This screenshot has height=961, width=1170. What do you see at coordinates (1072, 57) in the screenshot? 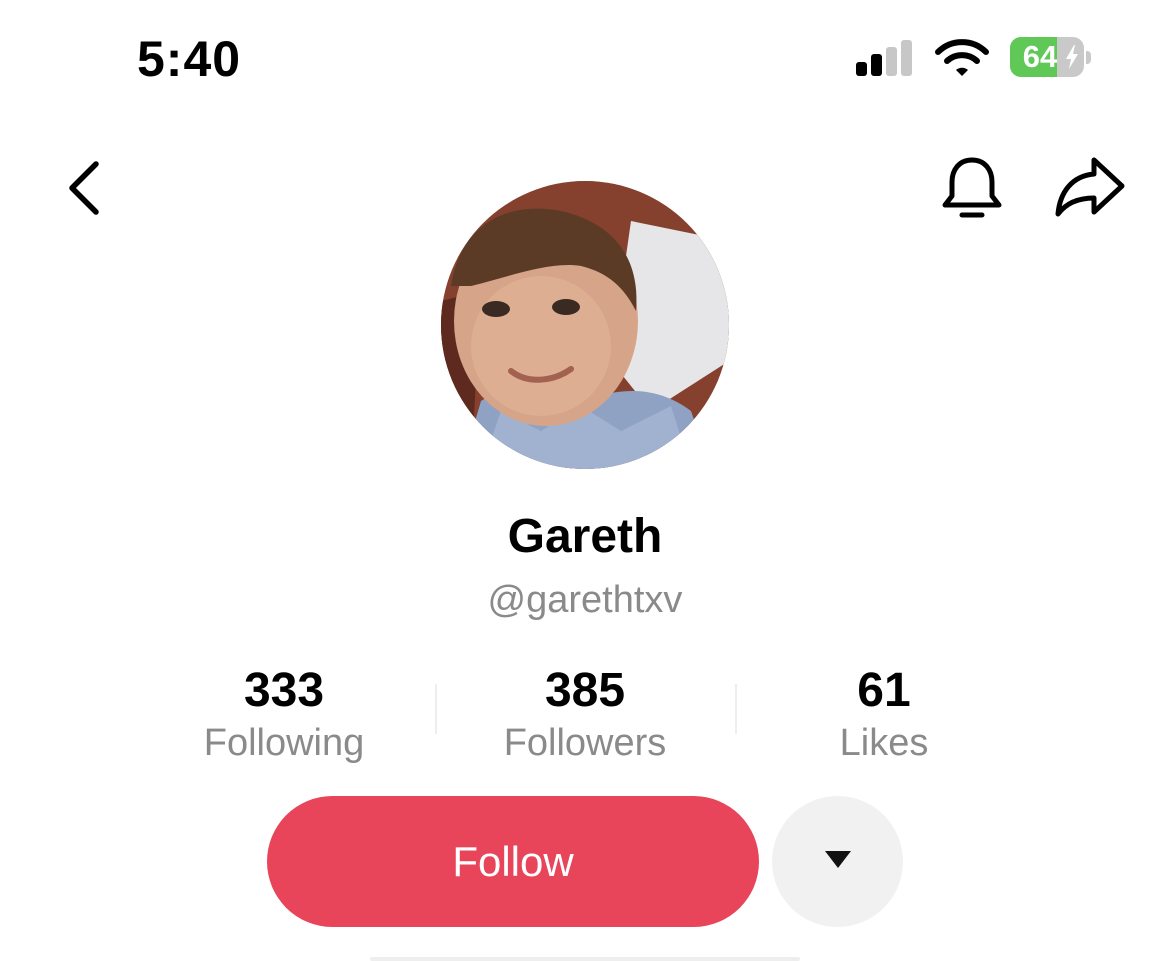
I see `charging-bolt-icon` at bounding box center [1072, 57].